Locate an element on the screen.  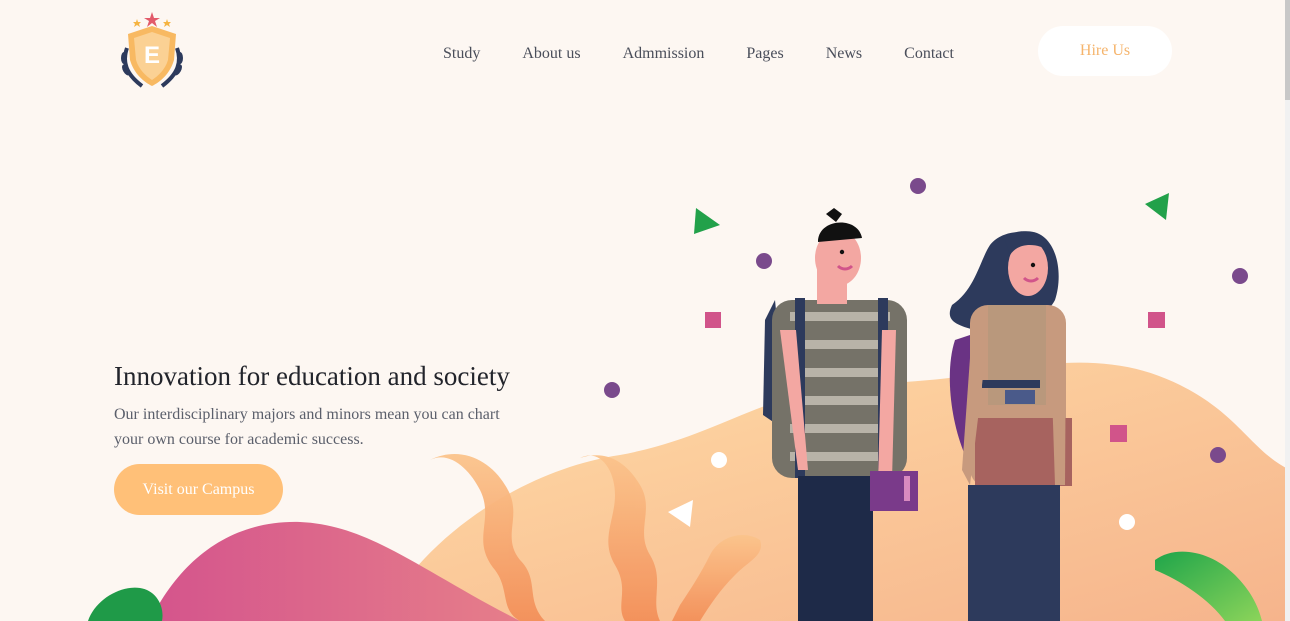
leaf-left is located at coordinates (125, 604).